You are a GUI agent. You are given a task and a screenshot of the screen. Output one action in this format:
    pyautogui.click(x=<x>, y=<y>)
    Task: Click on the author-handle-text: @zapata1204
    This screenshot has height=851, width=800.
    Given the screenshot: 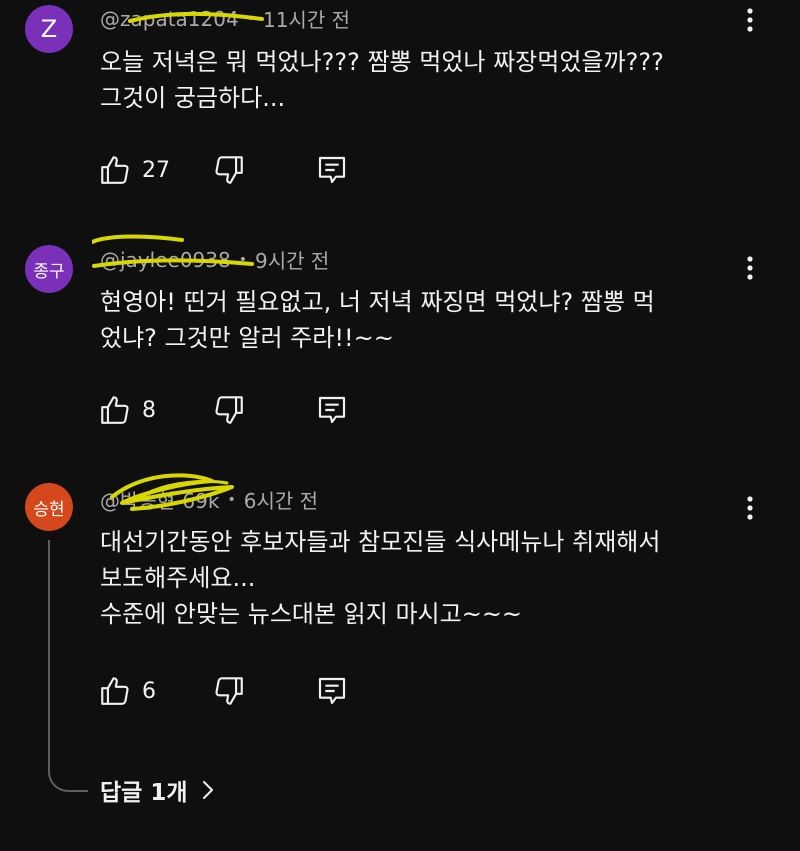 What is the action you would take?
    pyautogui.click(x=169, y=18)
    